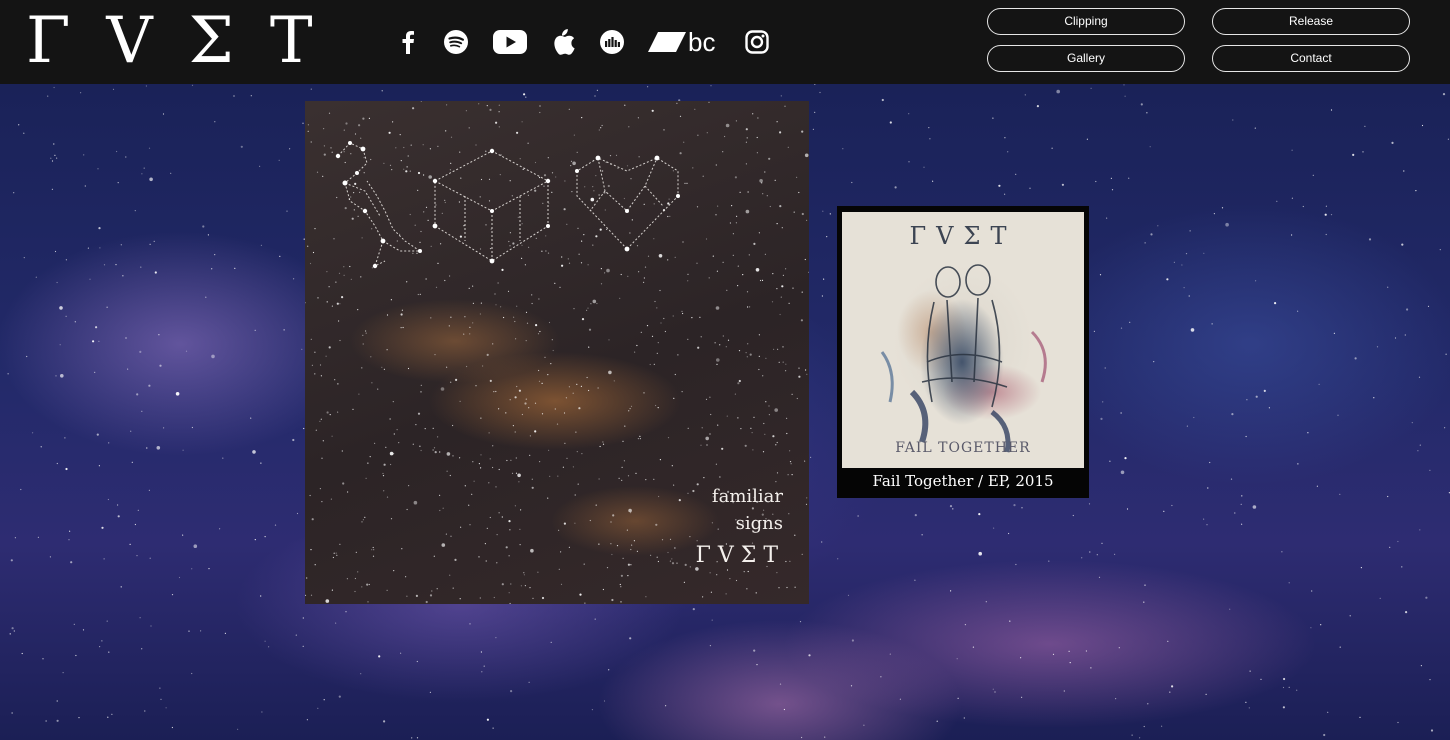  What do you see at coordinates (963, 481) in the screenshot?
I see `ep-label: Fail Together / EP, 2015` at bounding box center [963, 481].